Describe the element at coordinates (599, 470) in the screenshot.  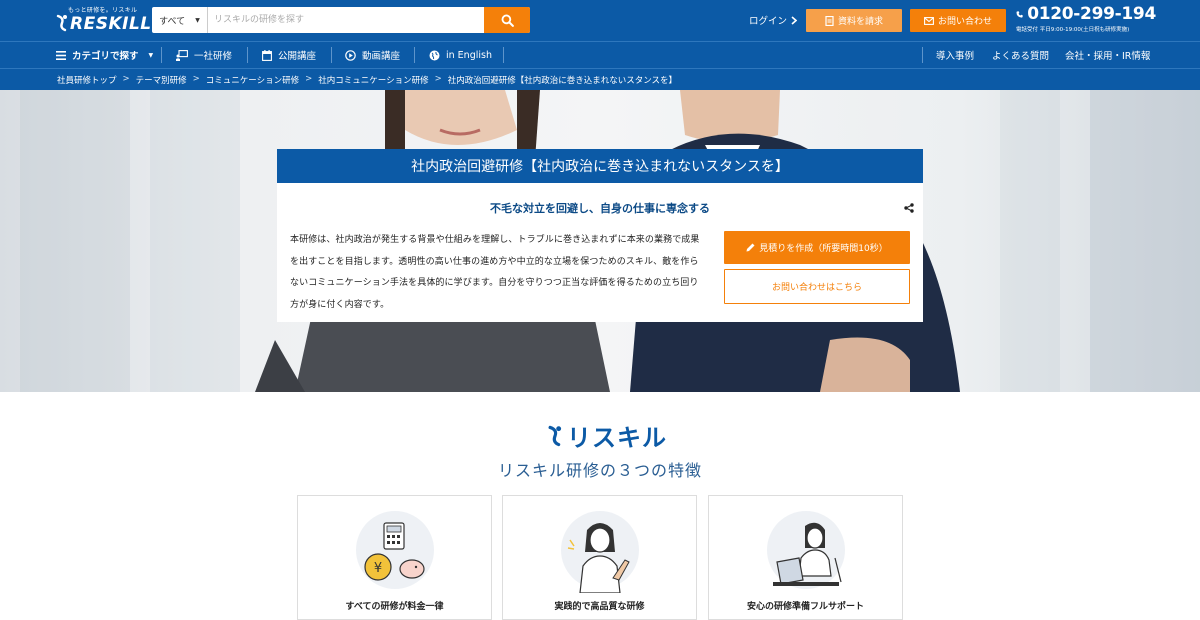
I see `features-heading: リスキル研修の３つの特徴` at that location.